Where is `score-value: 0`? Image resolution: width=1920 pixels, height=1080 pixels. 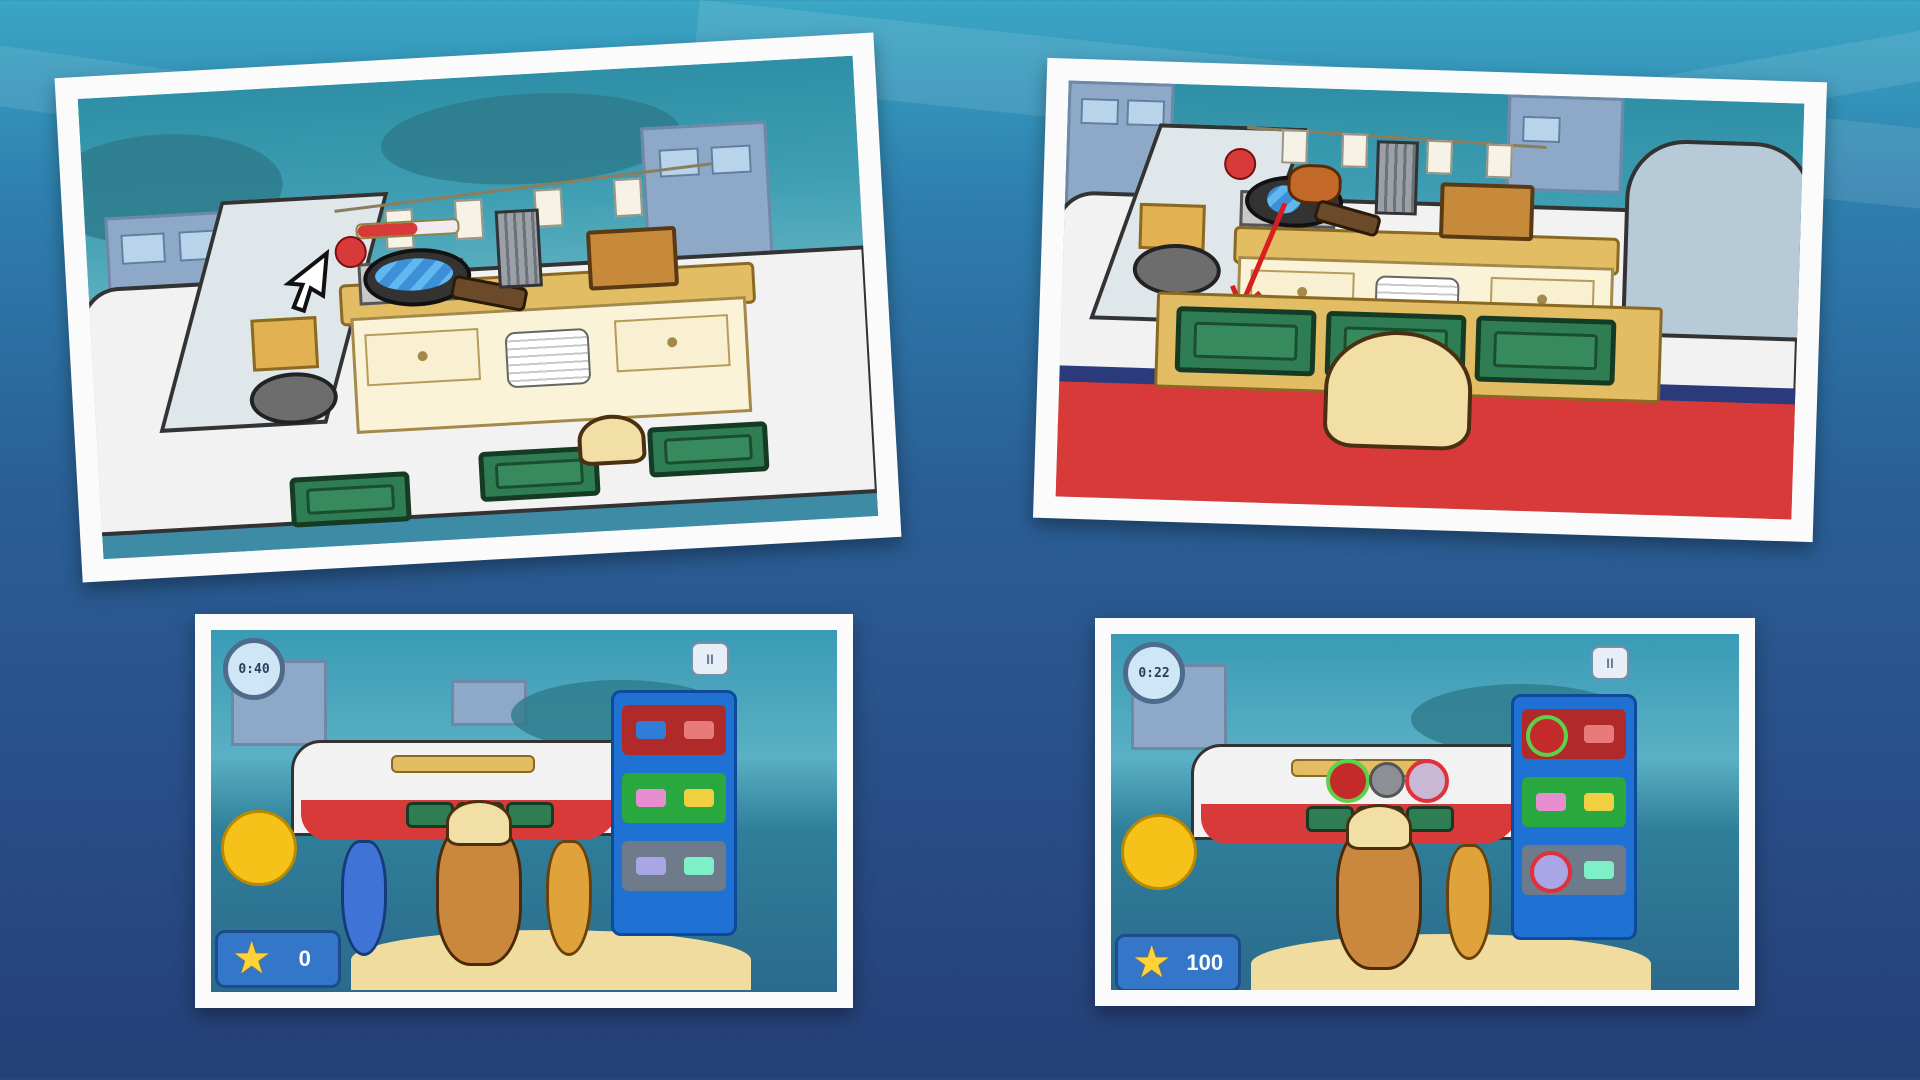
score-value: 0 is located at coordinates (304, 958).